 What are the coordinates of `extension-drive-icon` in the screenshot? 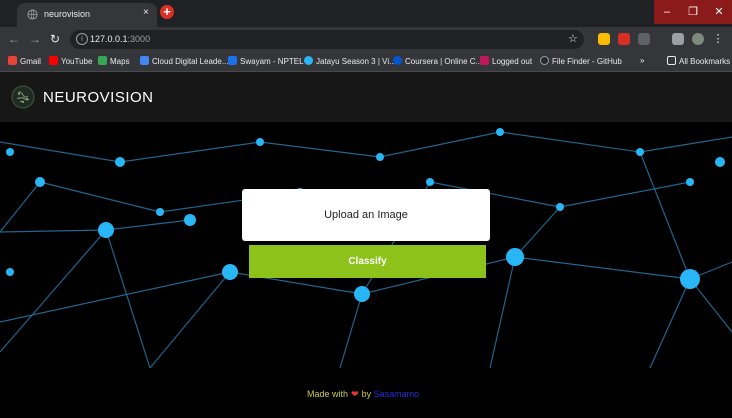 It's located at (604, 39).